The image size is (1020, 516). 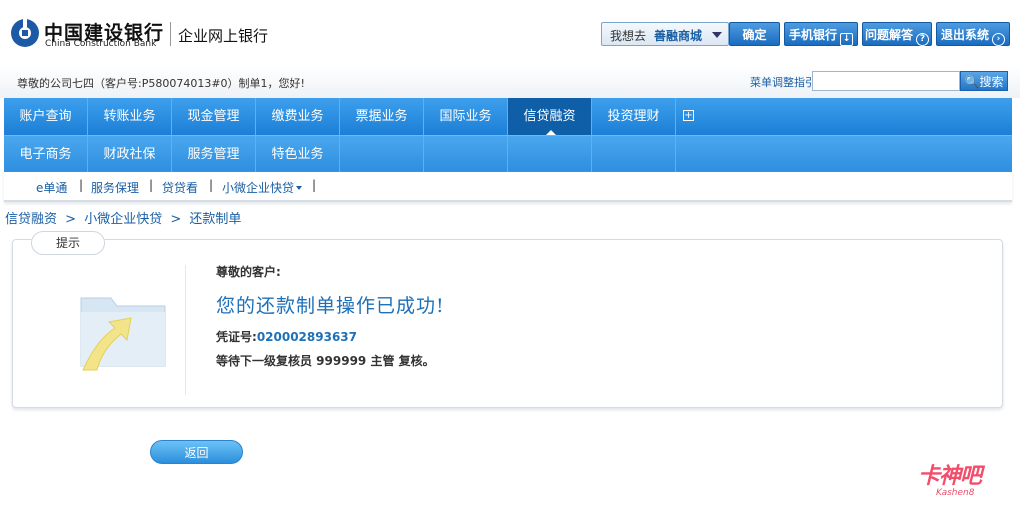 I want to click on nav-item-bills: 票据业务, so click(x=382, y=116).